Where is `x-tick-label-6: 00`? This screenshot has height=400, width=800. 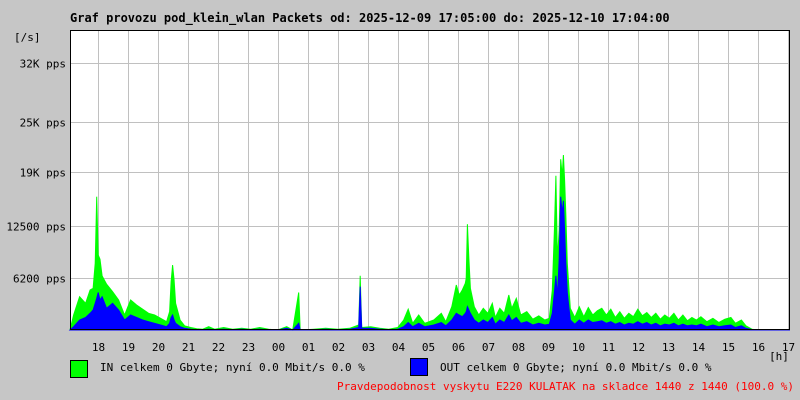 x-tick-label-6: 00 is located at coordinates (278, 347).